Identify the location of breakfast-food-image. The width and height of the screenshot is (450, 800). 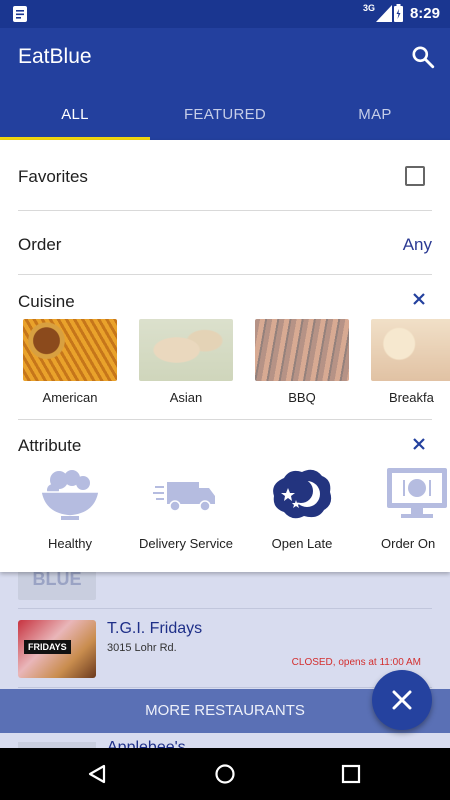
(410, 350).